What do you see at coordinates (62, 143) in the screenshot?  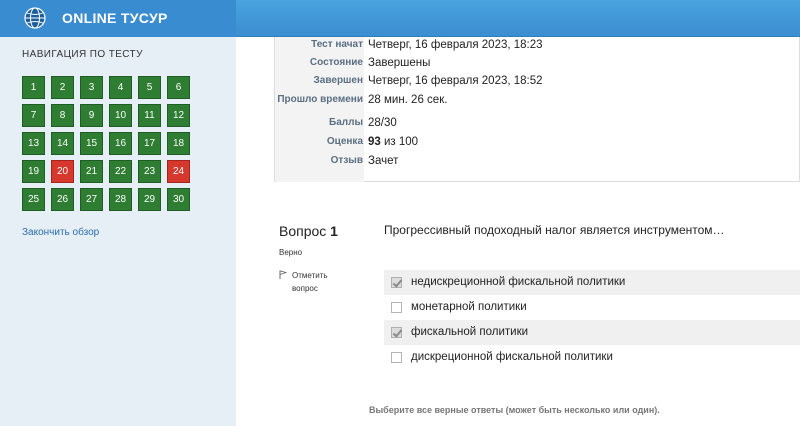 I see `question-nav-button: 14` at bounding box center [62, 143].